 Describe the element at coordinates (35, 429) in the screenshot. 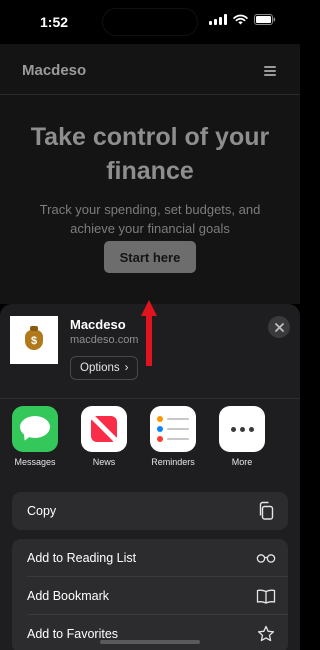

I see `messages-icon` at that location.